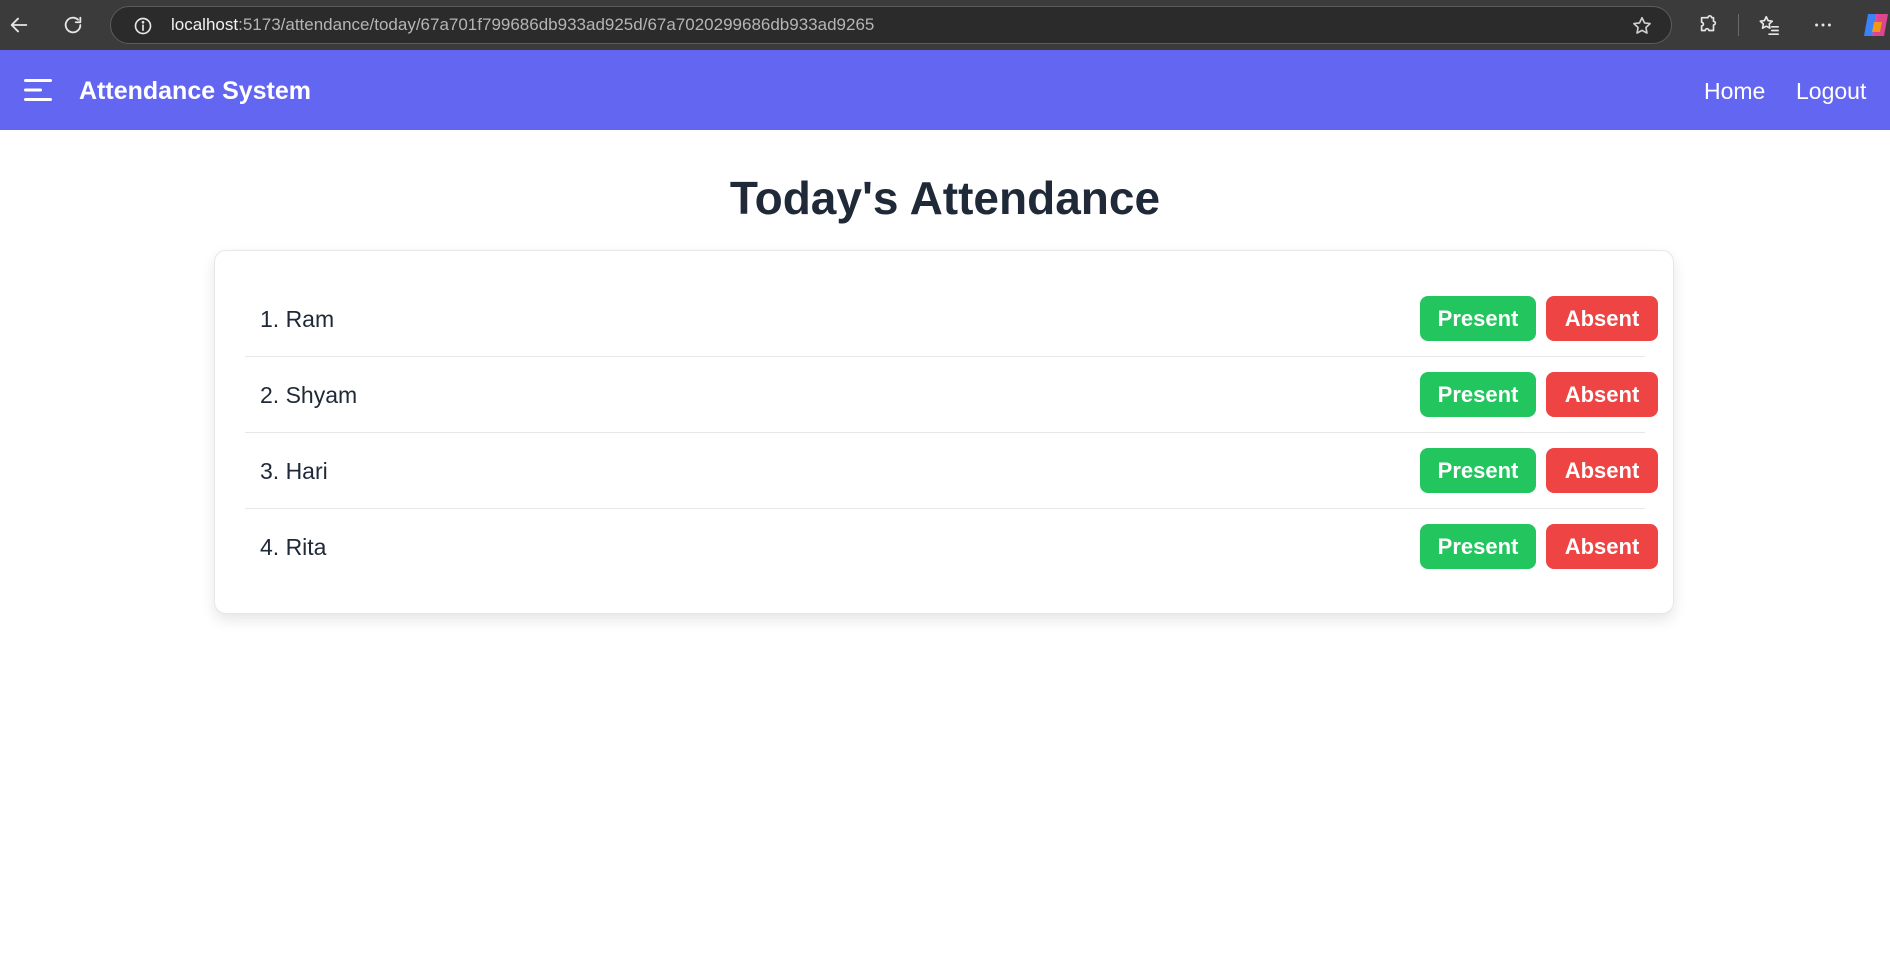  Describe the element at coordinates (1823, 25) in the screenshot. I see `more-icon` at that location.